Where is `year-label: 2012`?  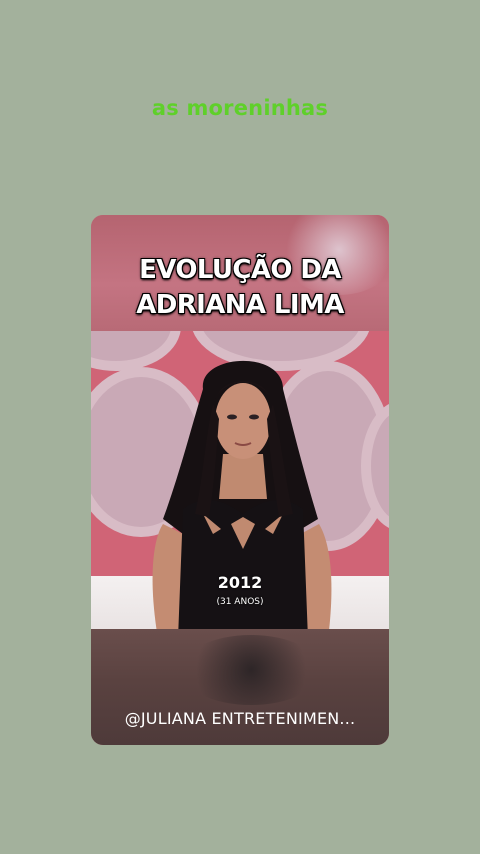 year-label: 2012 is located at coordinates (240, 582).